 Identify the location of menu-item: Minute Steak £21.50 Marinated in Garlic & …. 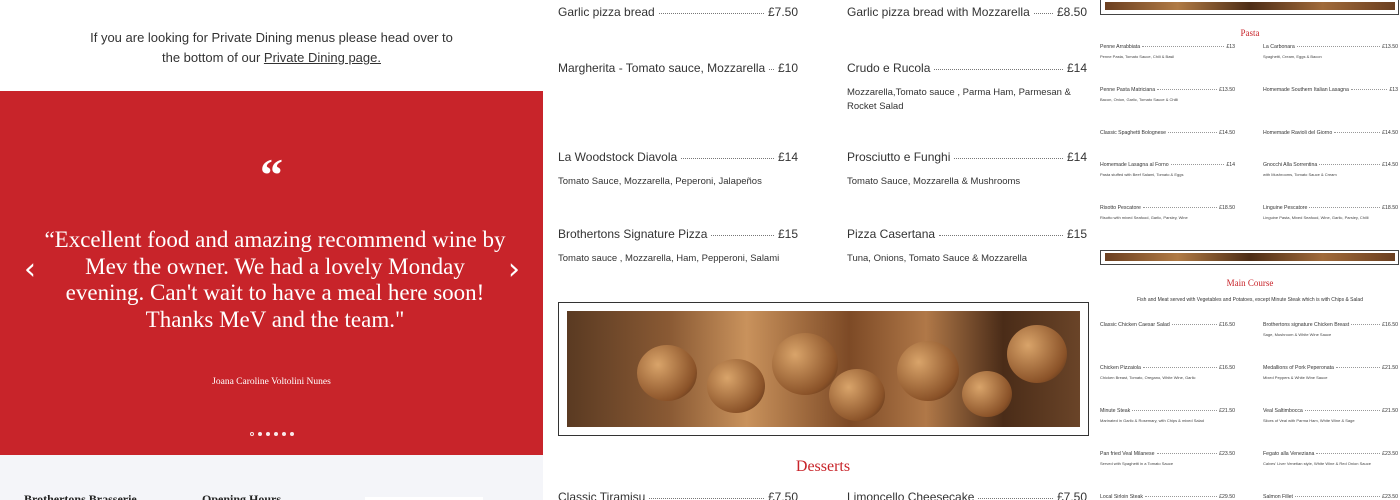
(1167, 415).